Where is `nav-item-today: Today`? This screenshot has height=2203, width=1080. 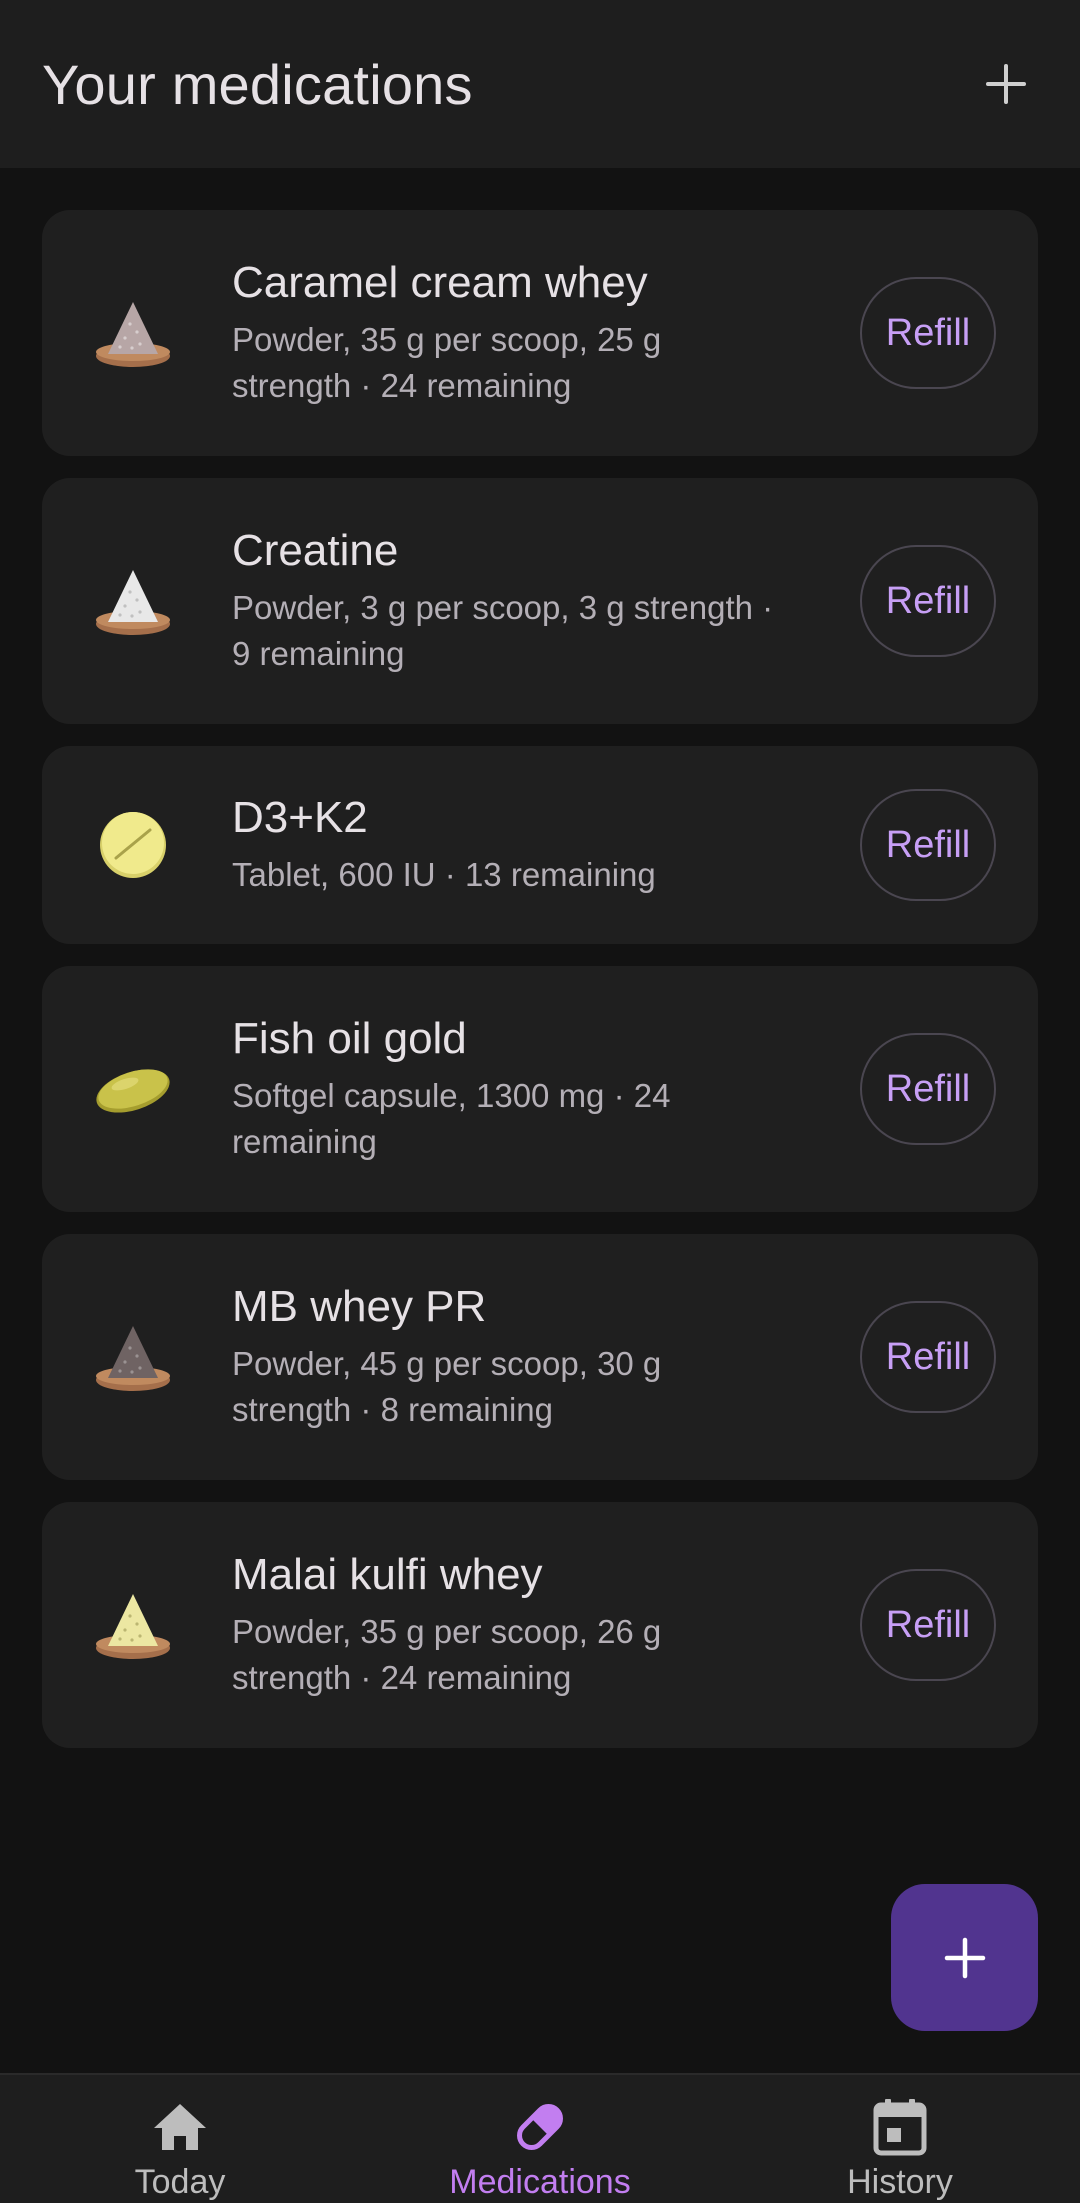
nav-item-today: Today is located at coordinates (180, 2139).